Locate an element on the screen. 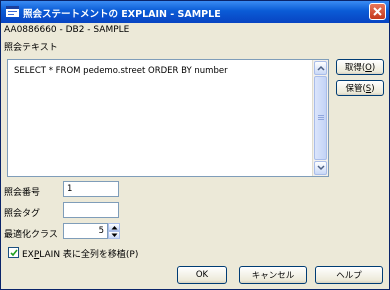 The height and width of the screenshot is (290, 390). scroll-down-button is located at coordinates (320, 168).